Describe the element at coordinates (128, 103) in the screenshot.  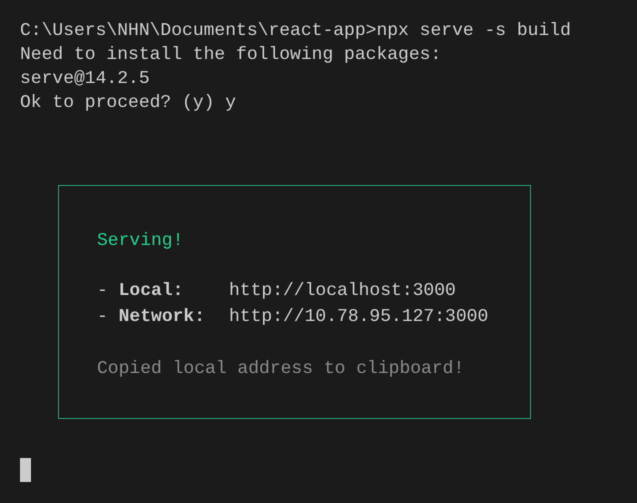
I see `terminal-line: Ok to proceed? (y) y` at that location.